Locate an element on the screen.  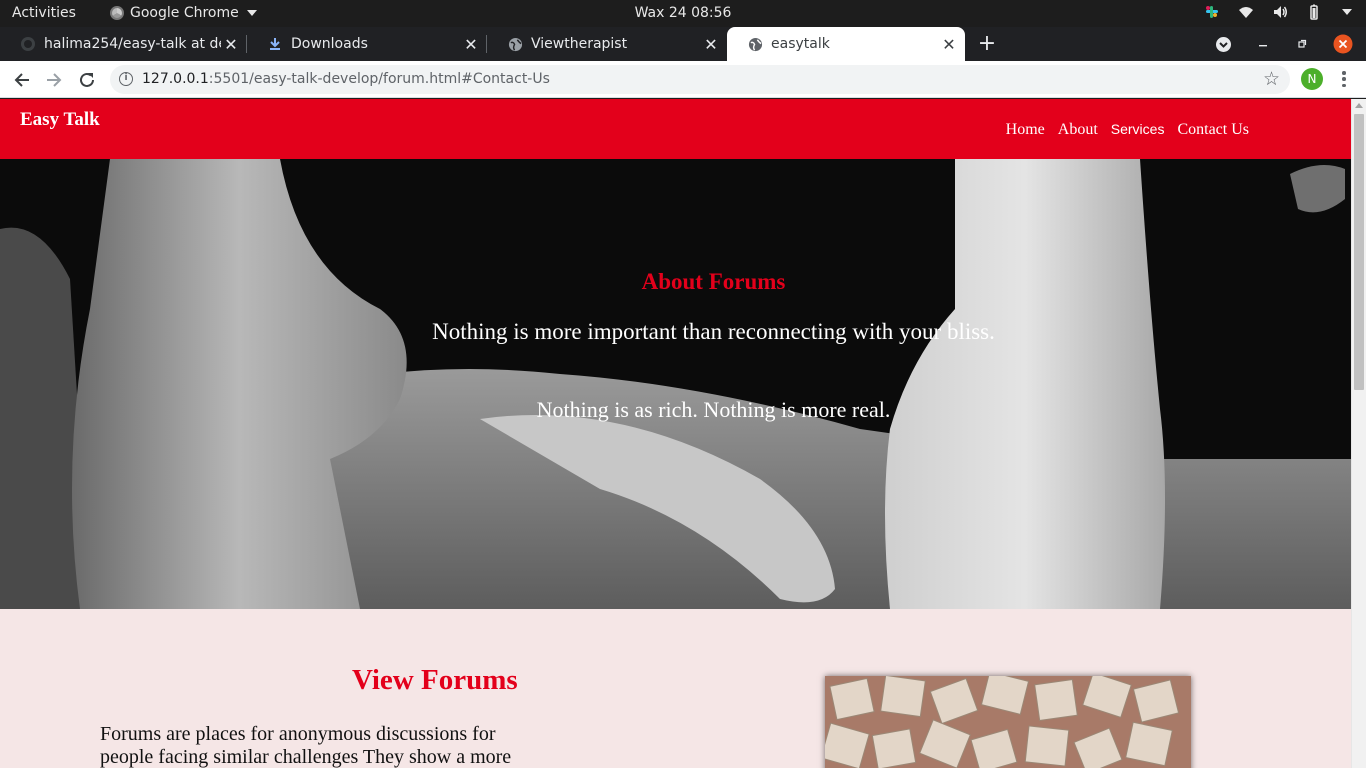
nav-link-contact: Contact Us is located at coordinates (1213, 130).